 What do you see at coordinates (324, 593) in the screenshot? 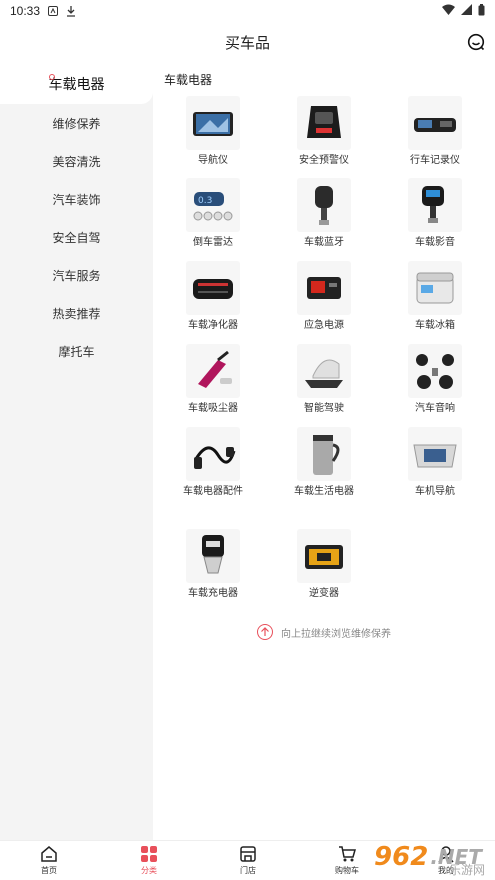
I see `grid-item-label: 逆变器` at bounding box center [324, 593].